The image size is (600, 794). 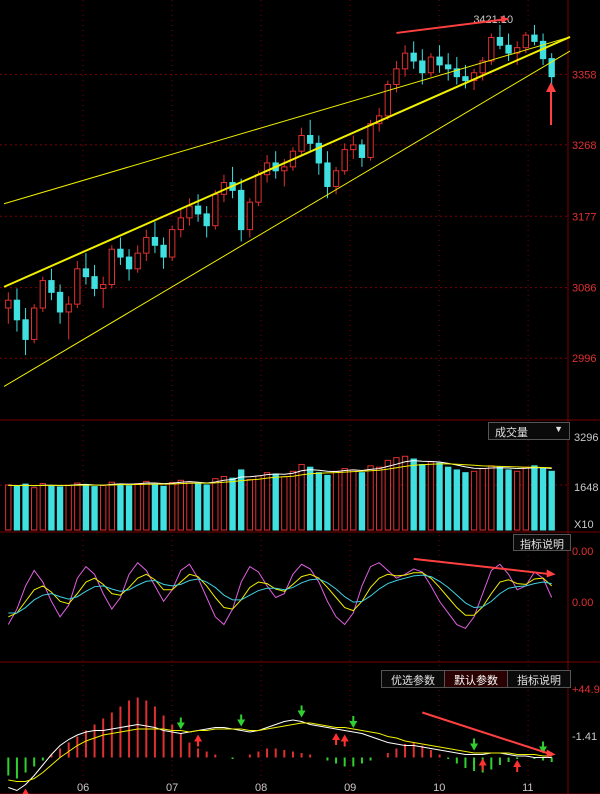 What do you see at coordinates (558, 429) in the screenshot?
I see `chevron-down-icon: ▼` at bounding box center [558, 429].